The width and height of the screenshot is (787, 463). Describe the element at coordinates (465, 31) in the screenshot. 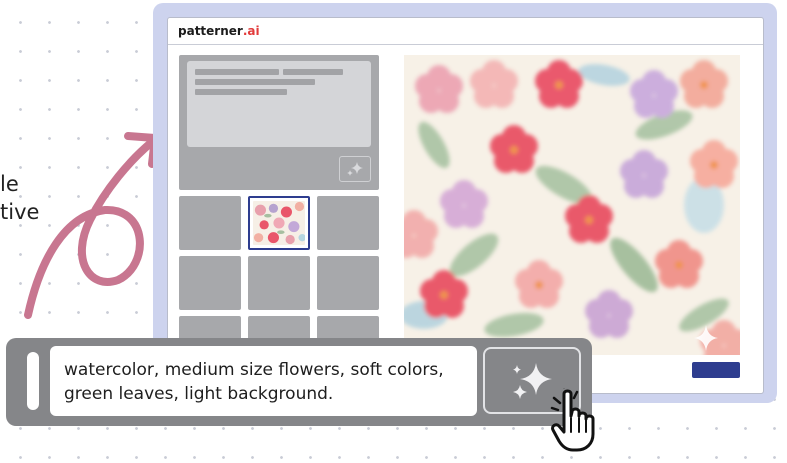

I see `title-bar: patterner .ai` at that location.